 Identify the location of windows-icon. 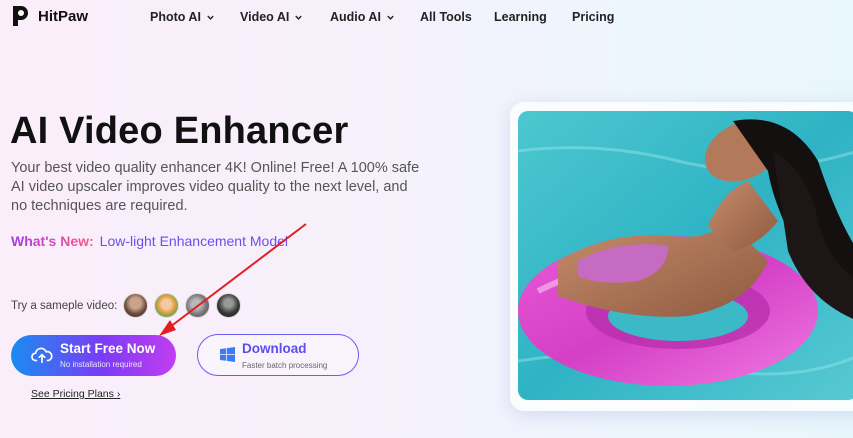
(227, 354).